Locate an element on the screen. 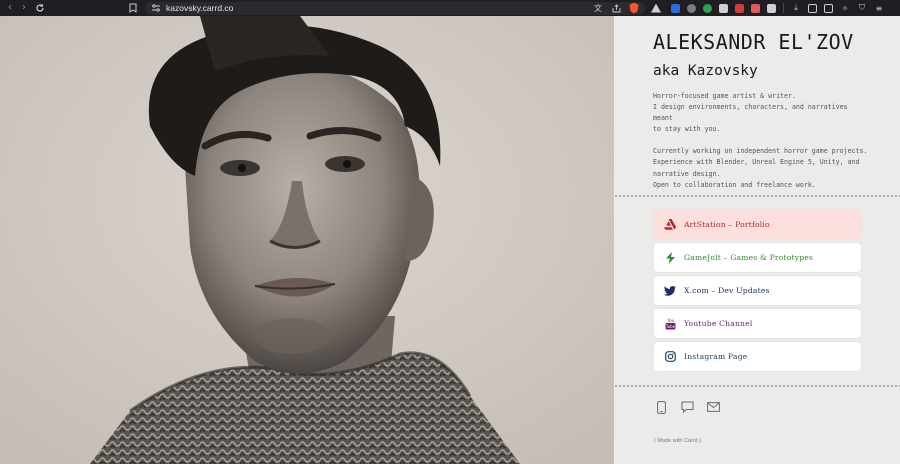 The image size is (900, 464). profile-name: ALEKSANDR EL'ZOV is located at coordinates (753, 42).